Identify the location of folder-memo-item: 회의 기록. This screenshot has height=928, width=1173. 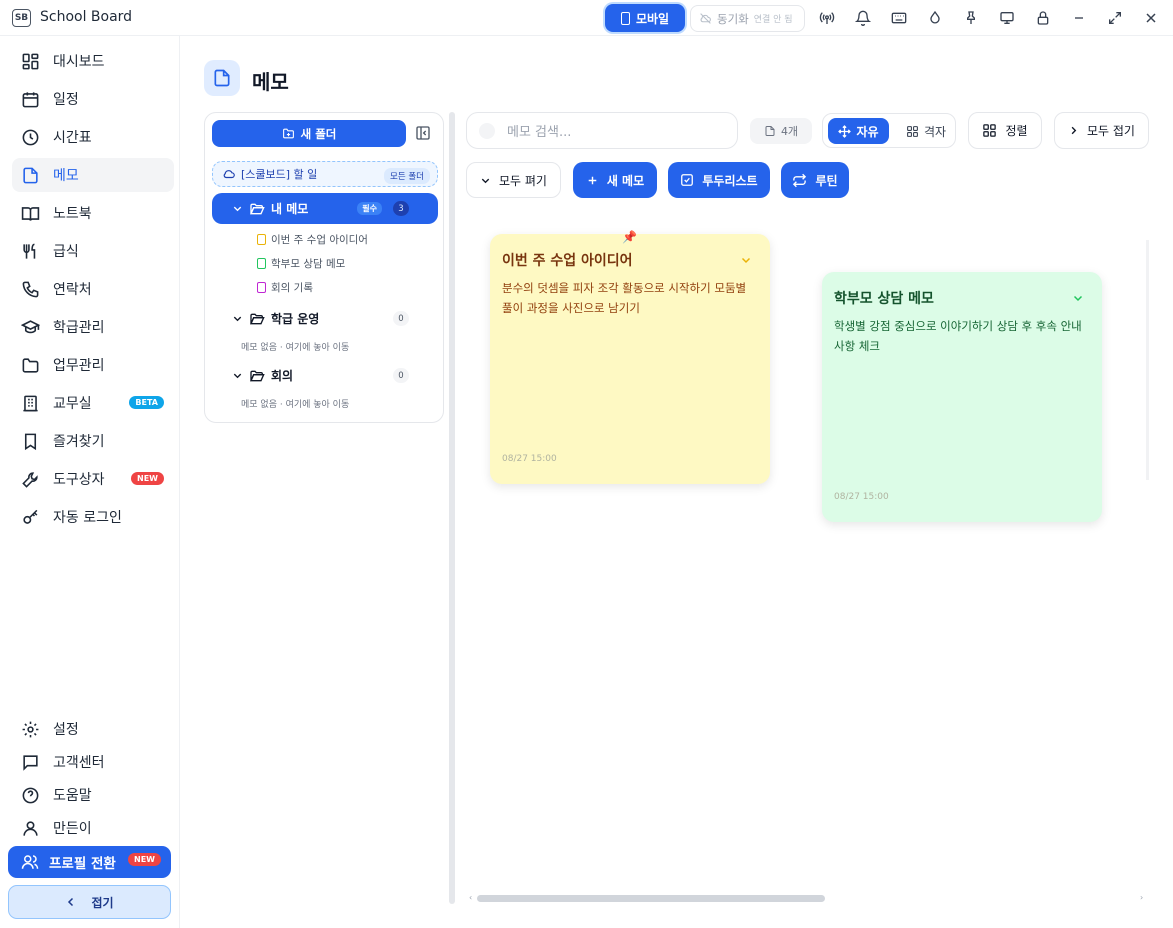
(285, 287).